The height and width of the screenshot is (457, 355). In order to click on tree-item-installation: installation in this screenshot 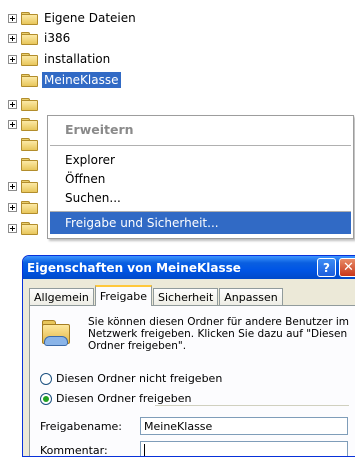, I will do `click(60, 59)`.